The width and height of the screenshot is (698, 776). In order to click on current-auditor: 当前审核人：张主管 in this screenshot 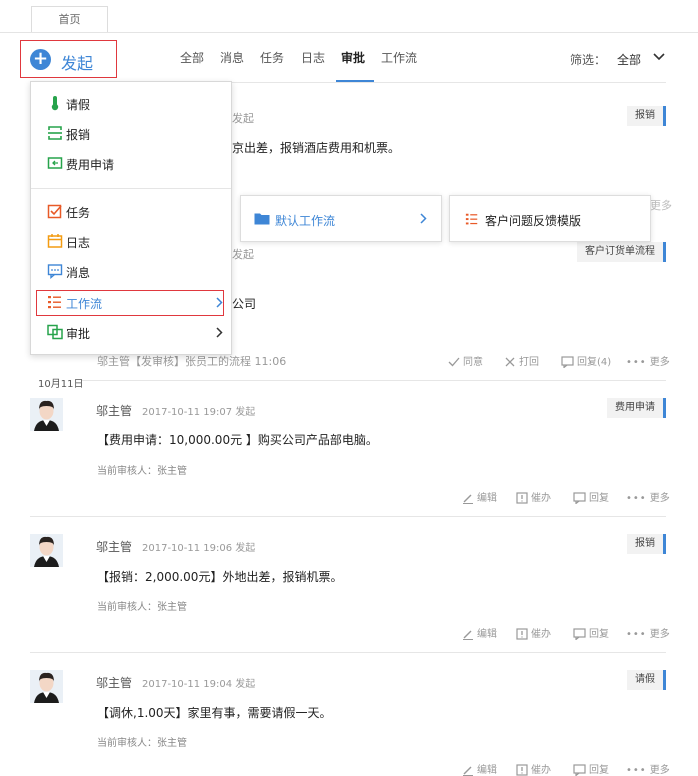, I will do `click(142, 743)`.